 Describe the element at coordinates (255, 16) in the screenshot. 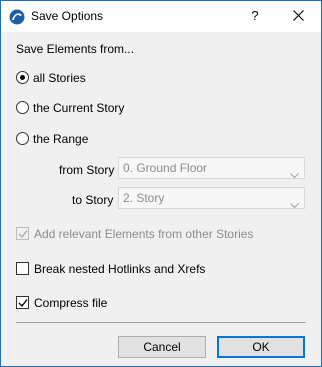

I see `help-button: ?` at that location.